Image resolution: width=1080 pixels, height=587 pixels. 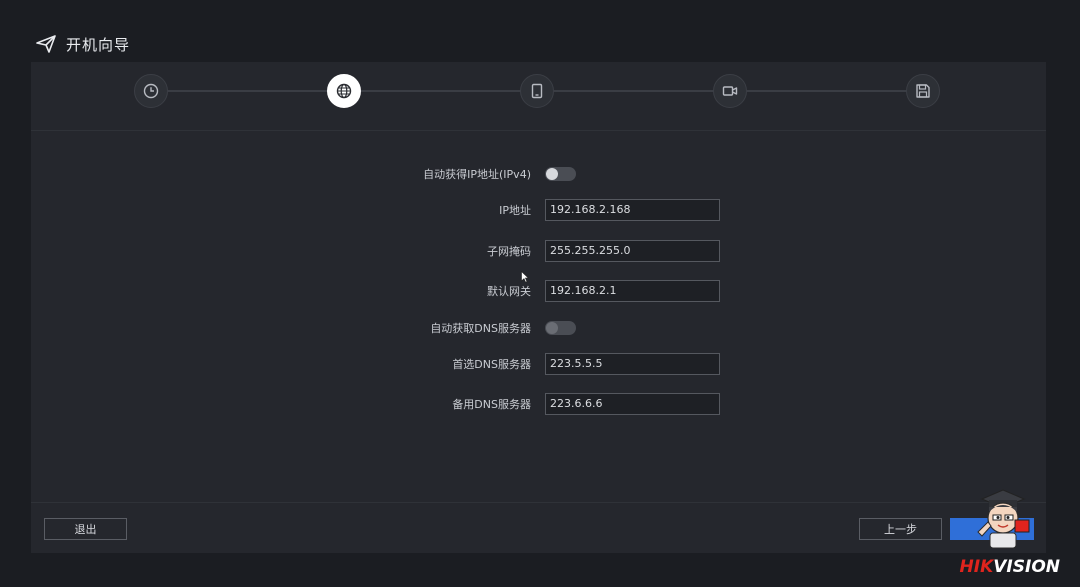 I want to click on ip-row: IP地址 192.168.2.168, so click(x=538, y=210).